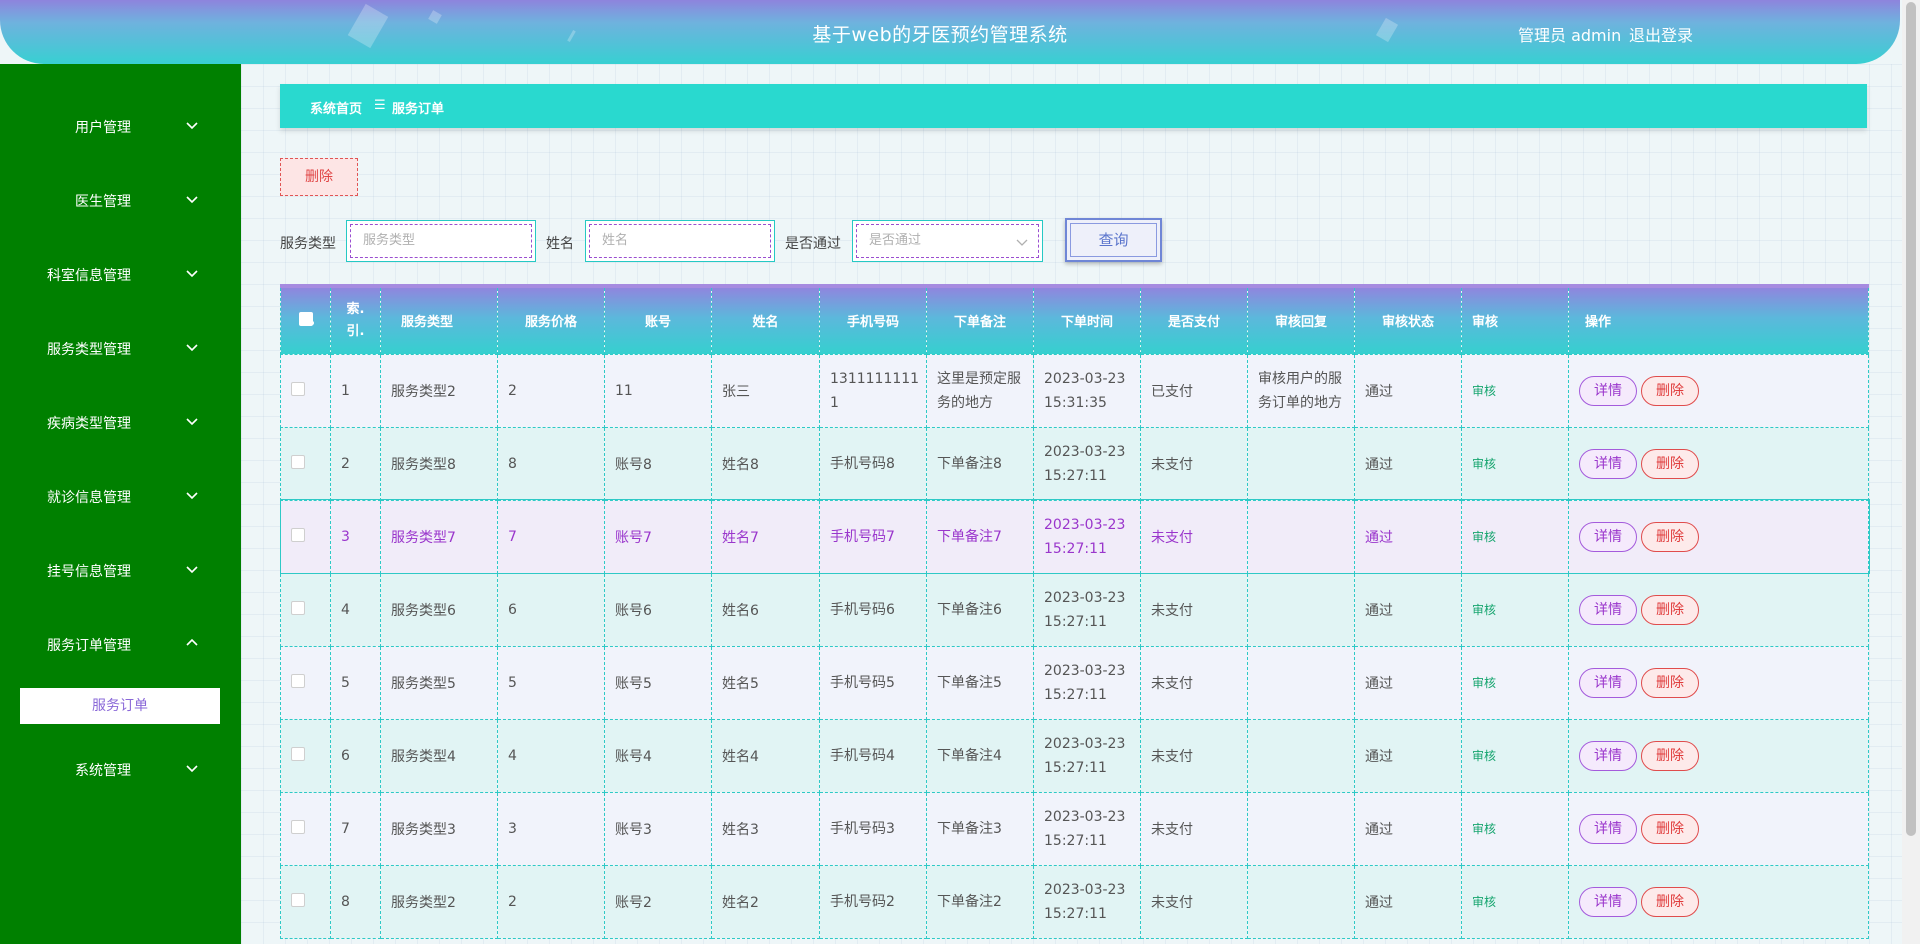 The height and width of the screenshot is (944, 1920). Describe the element at coordinates (980, 828) in the screenshot. I see `cell-remark: 下单备注3` at that location.